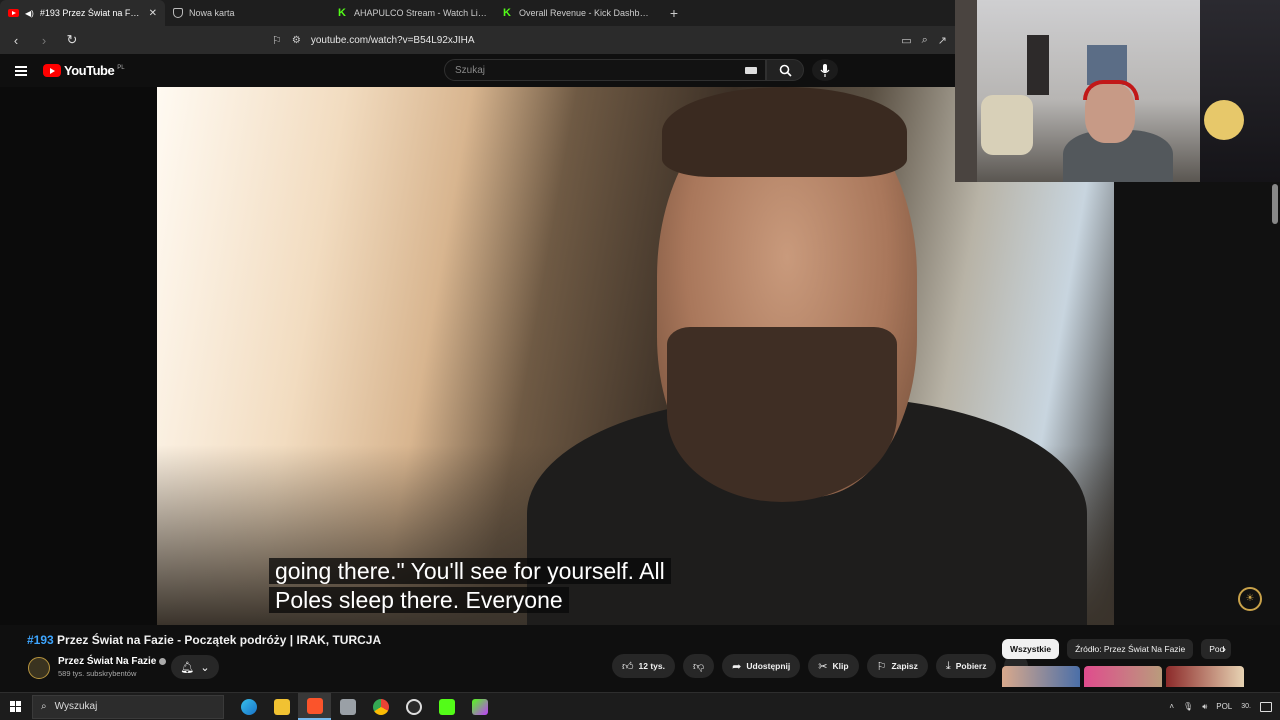 The height and width of the screenshot is (720, 1280). I want to click on tab-kick-stream: K AHAPULCO Stream - Watch Live on K, so click(412, 13).